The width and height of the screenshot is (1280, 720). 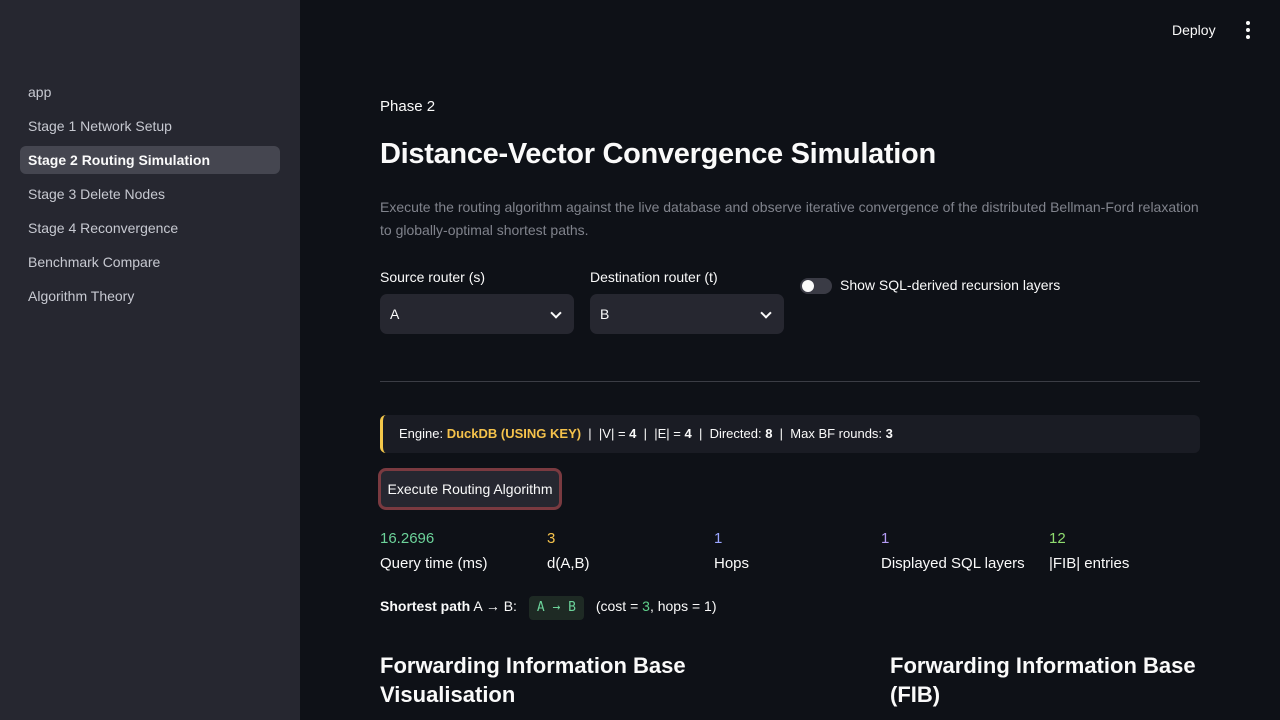 What do you see at coordinates (808, 286) in the screenshot?
I see `toggle-knob` at bounding box center [808, 286].